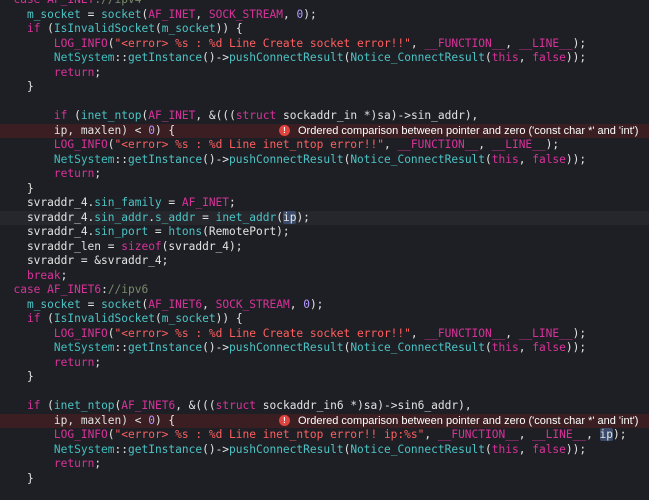 This screenshot has height=500, width=649. I want to click on code-line: svraddr = &svraddr_4;, so click(324, 261).